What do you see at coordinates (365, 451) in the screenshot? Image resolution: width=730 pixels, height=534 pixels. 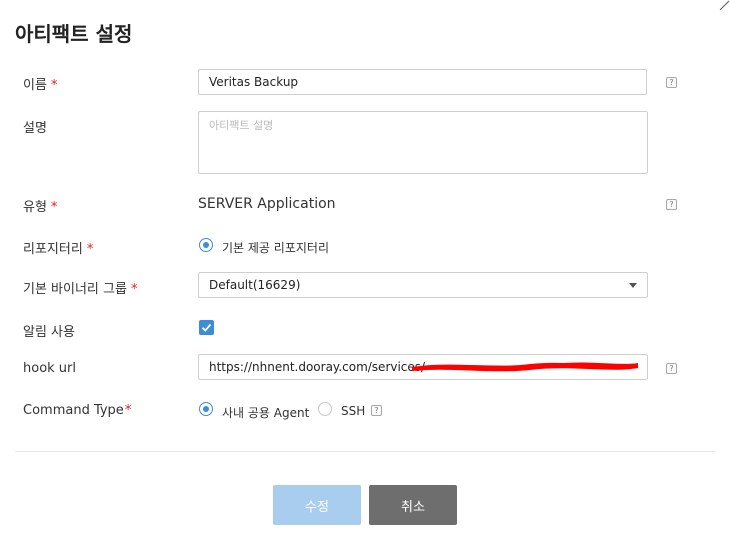 I see `footer-divider` at bounding box center [365, 451].